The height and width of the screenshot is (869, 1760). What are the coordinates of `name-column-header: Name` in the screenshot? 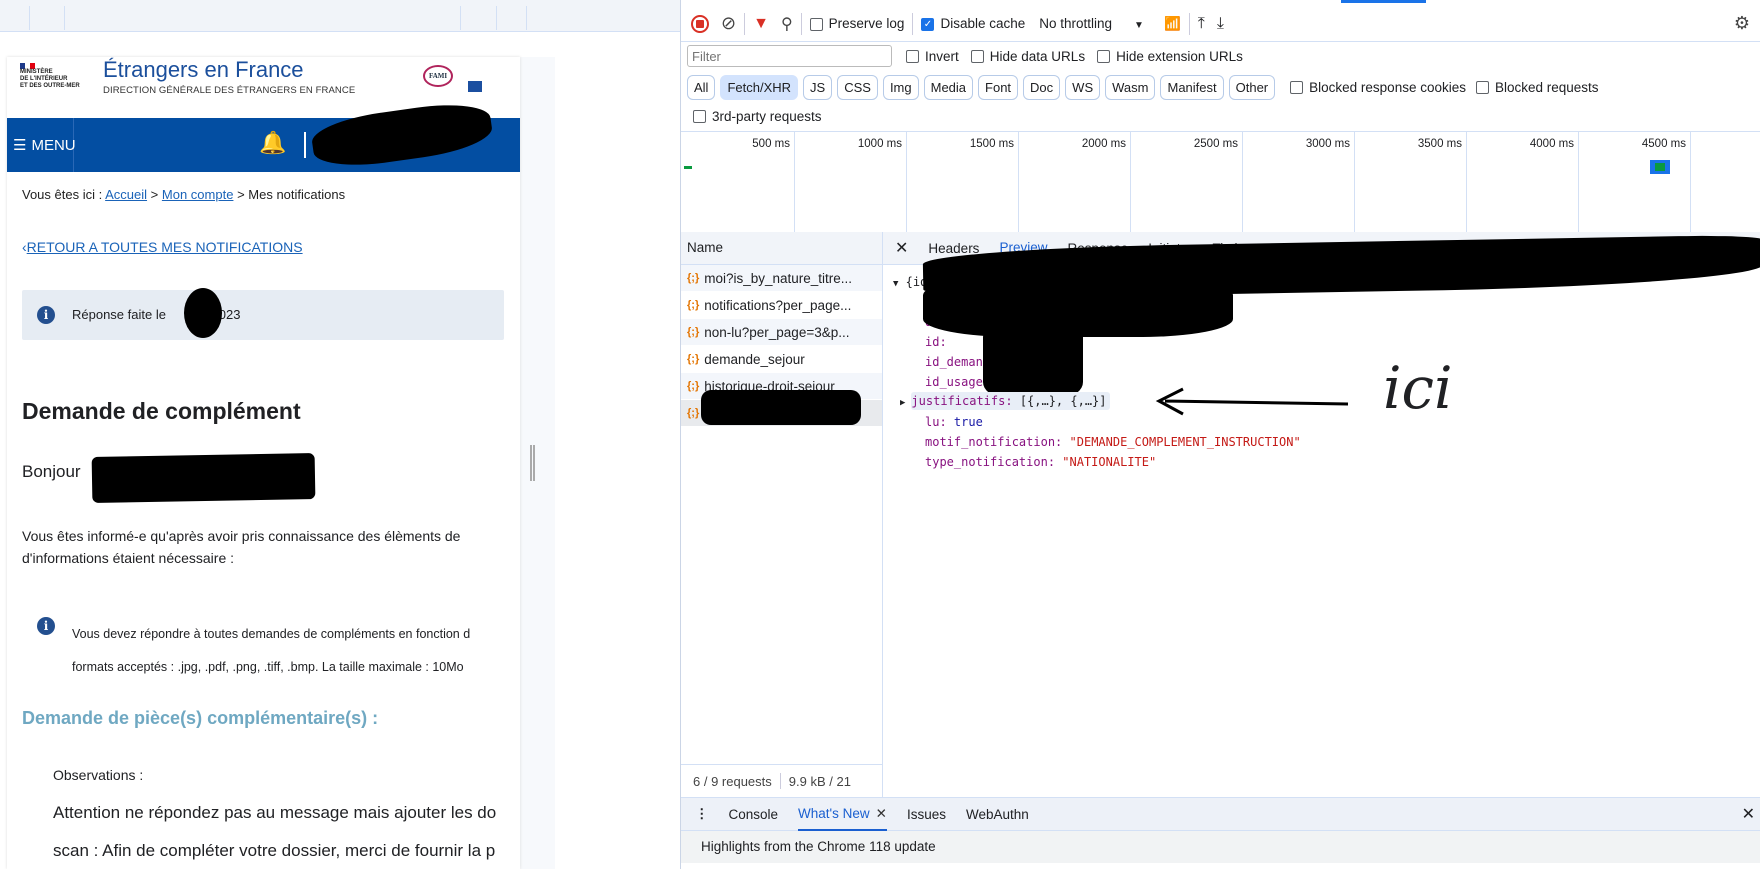 It's located at (781, 248).